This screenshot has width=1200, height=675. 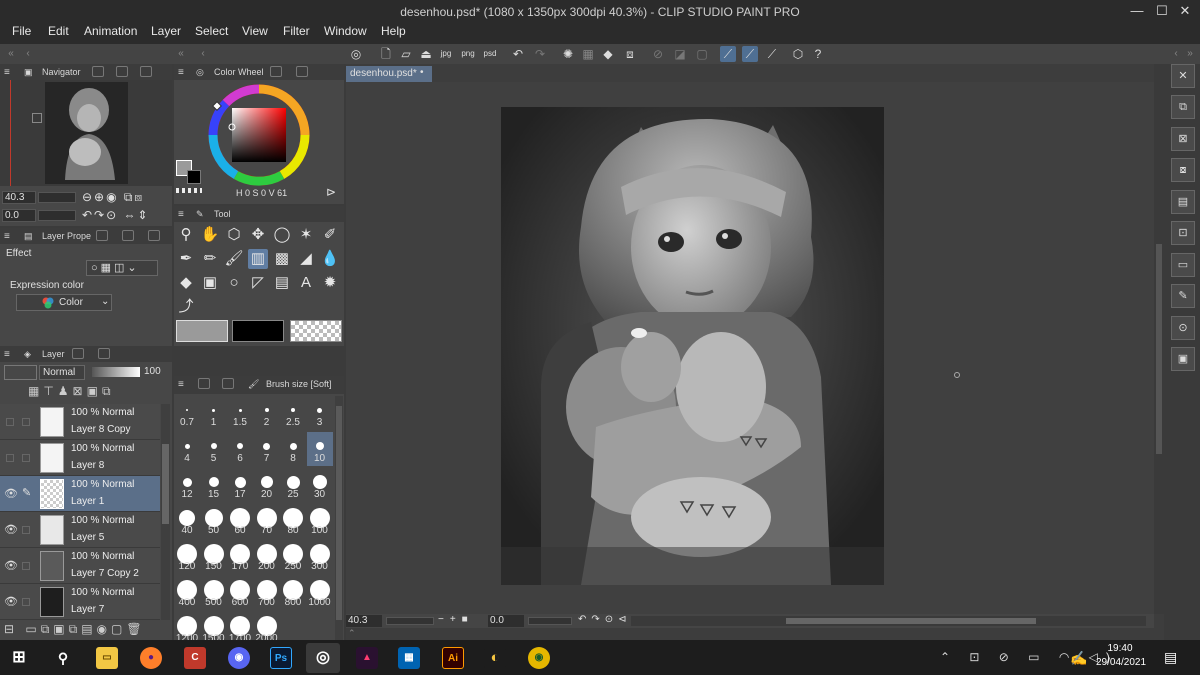 What do you see at coordinates (352, 633) in the screenshot?
I see `collapse-up-icon: ⌃` at bounding box center [352, 633].